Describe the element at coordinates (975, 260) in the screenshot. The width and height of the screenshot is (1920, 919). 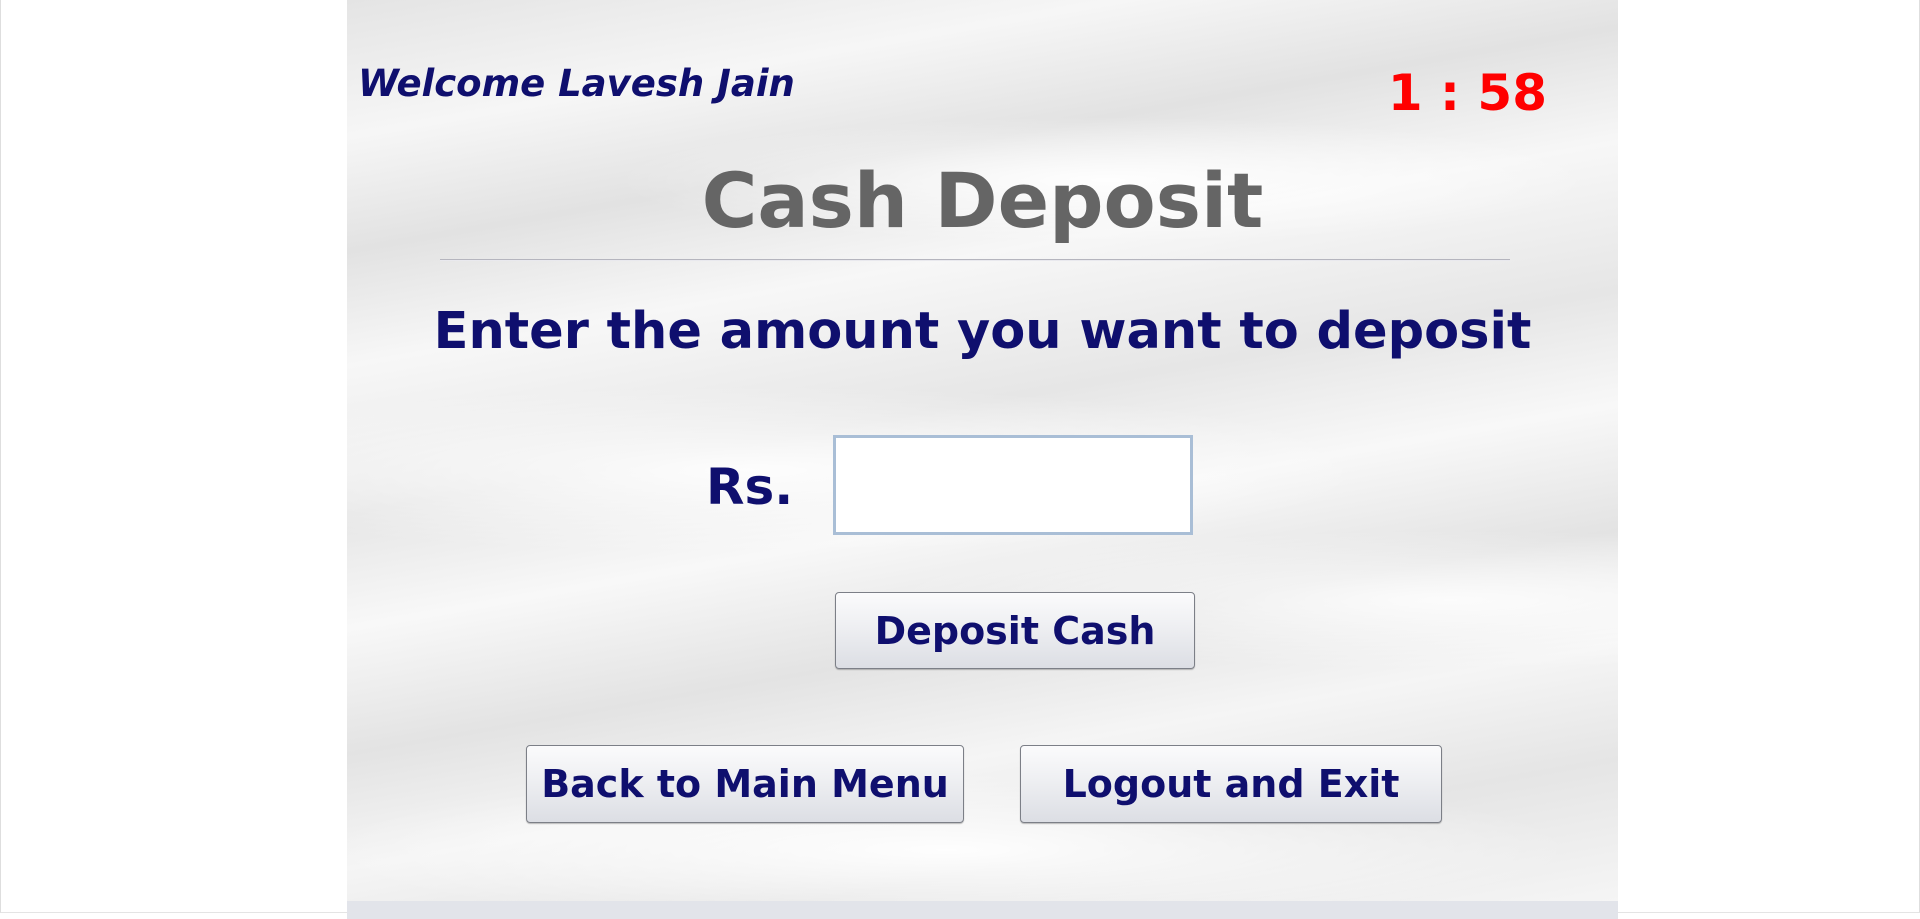
I see `title-divider` at that location.